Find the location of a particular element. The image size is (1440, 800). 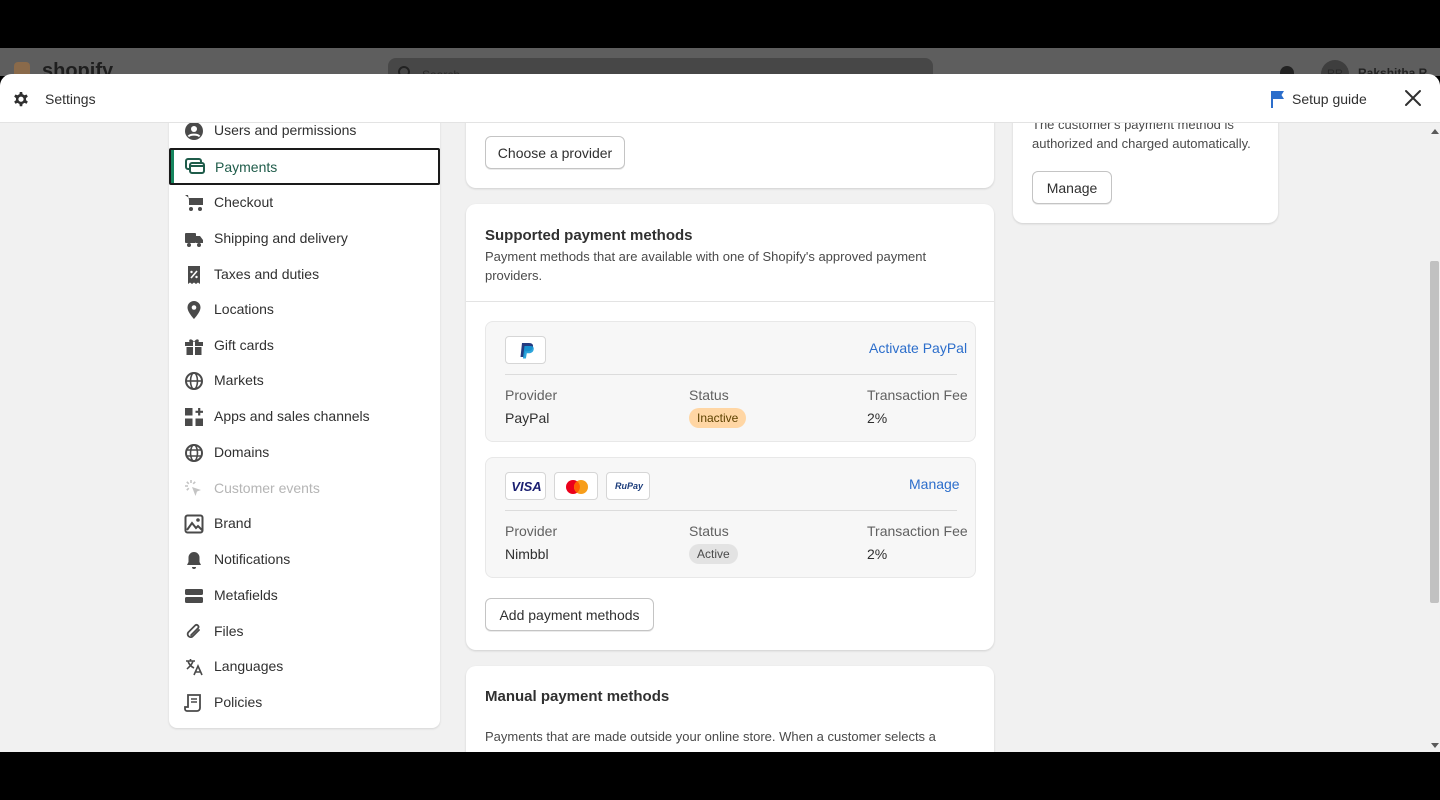

choose-provider-button: Choose a provider is located at coordinates (555, 152).